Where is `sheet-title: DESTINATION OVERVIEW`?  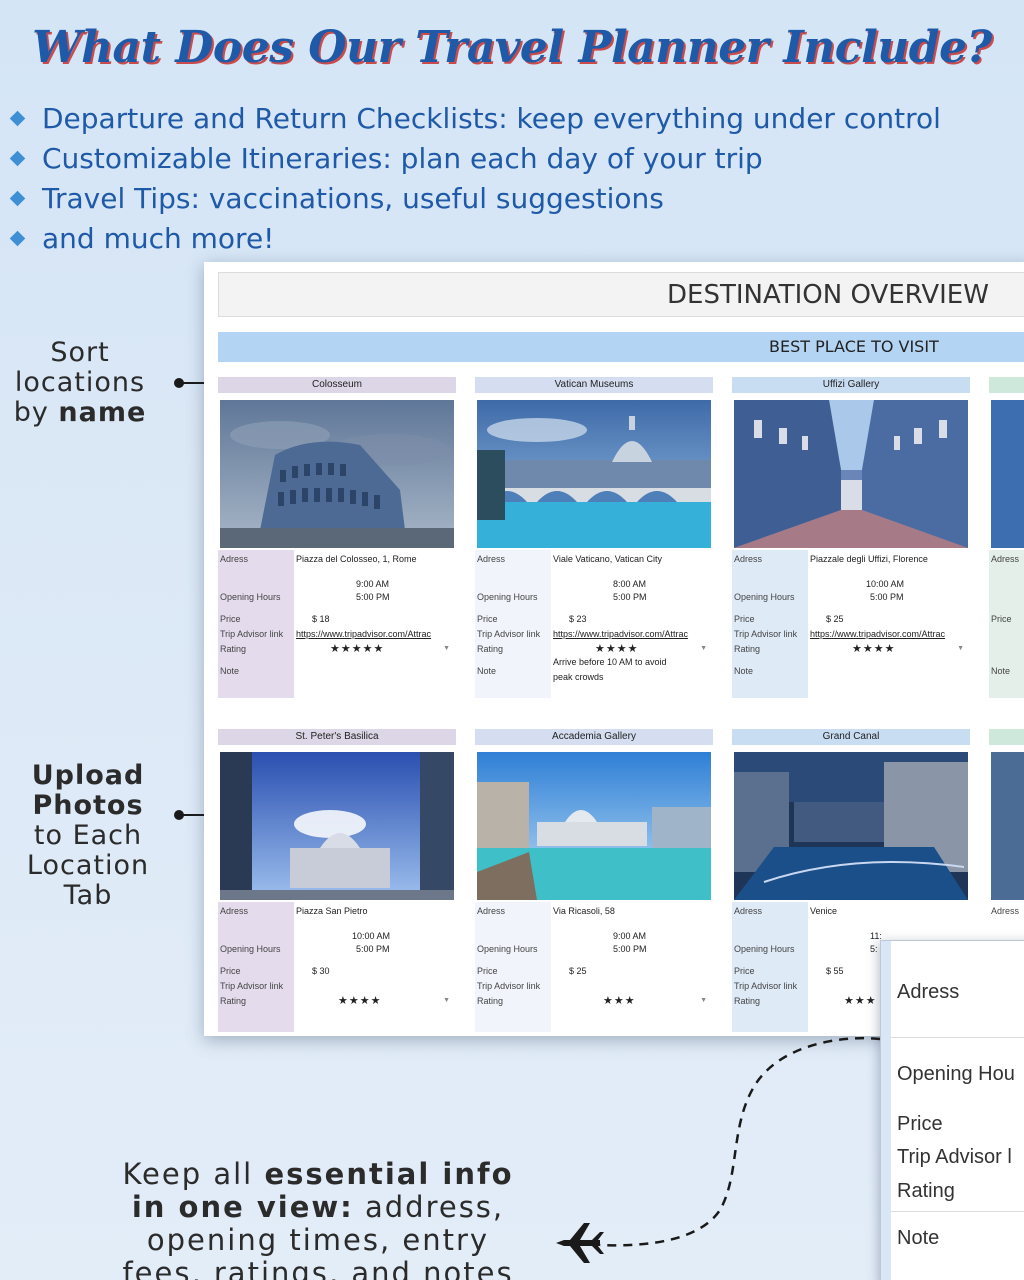
sheet-title: DESTINATION OVERVIEW is located at coordinates (621, 294).